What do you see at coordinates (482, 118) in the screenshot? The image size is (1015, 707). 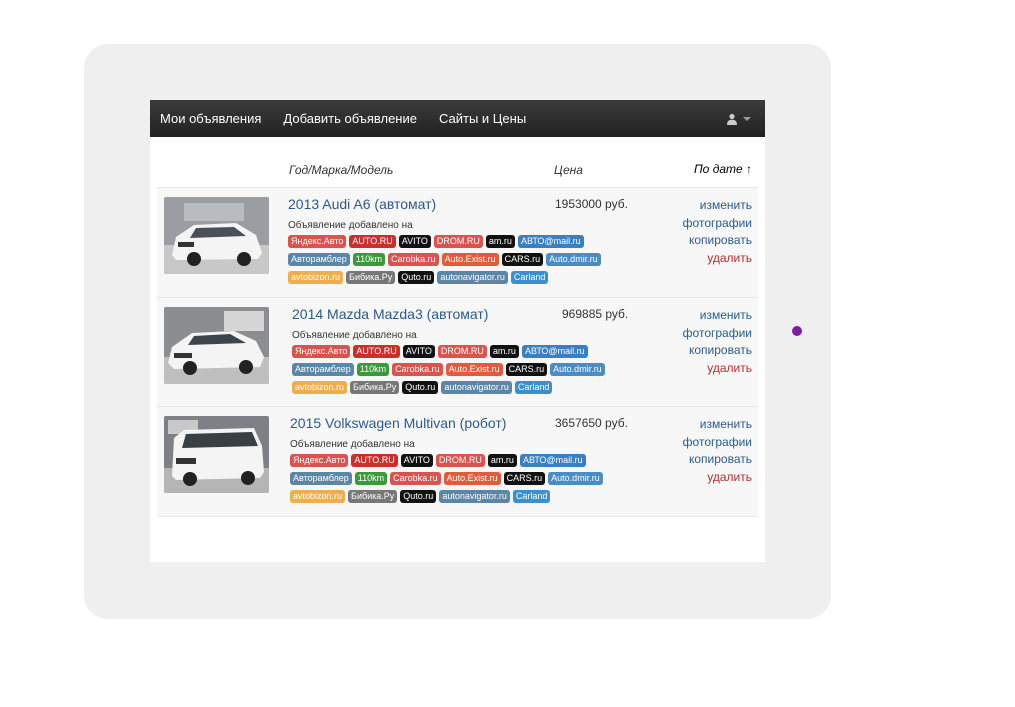 I see `nav-sites-prices: Сайты и Цены` at bounding box center [482, 118].